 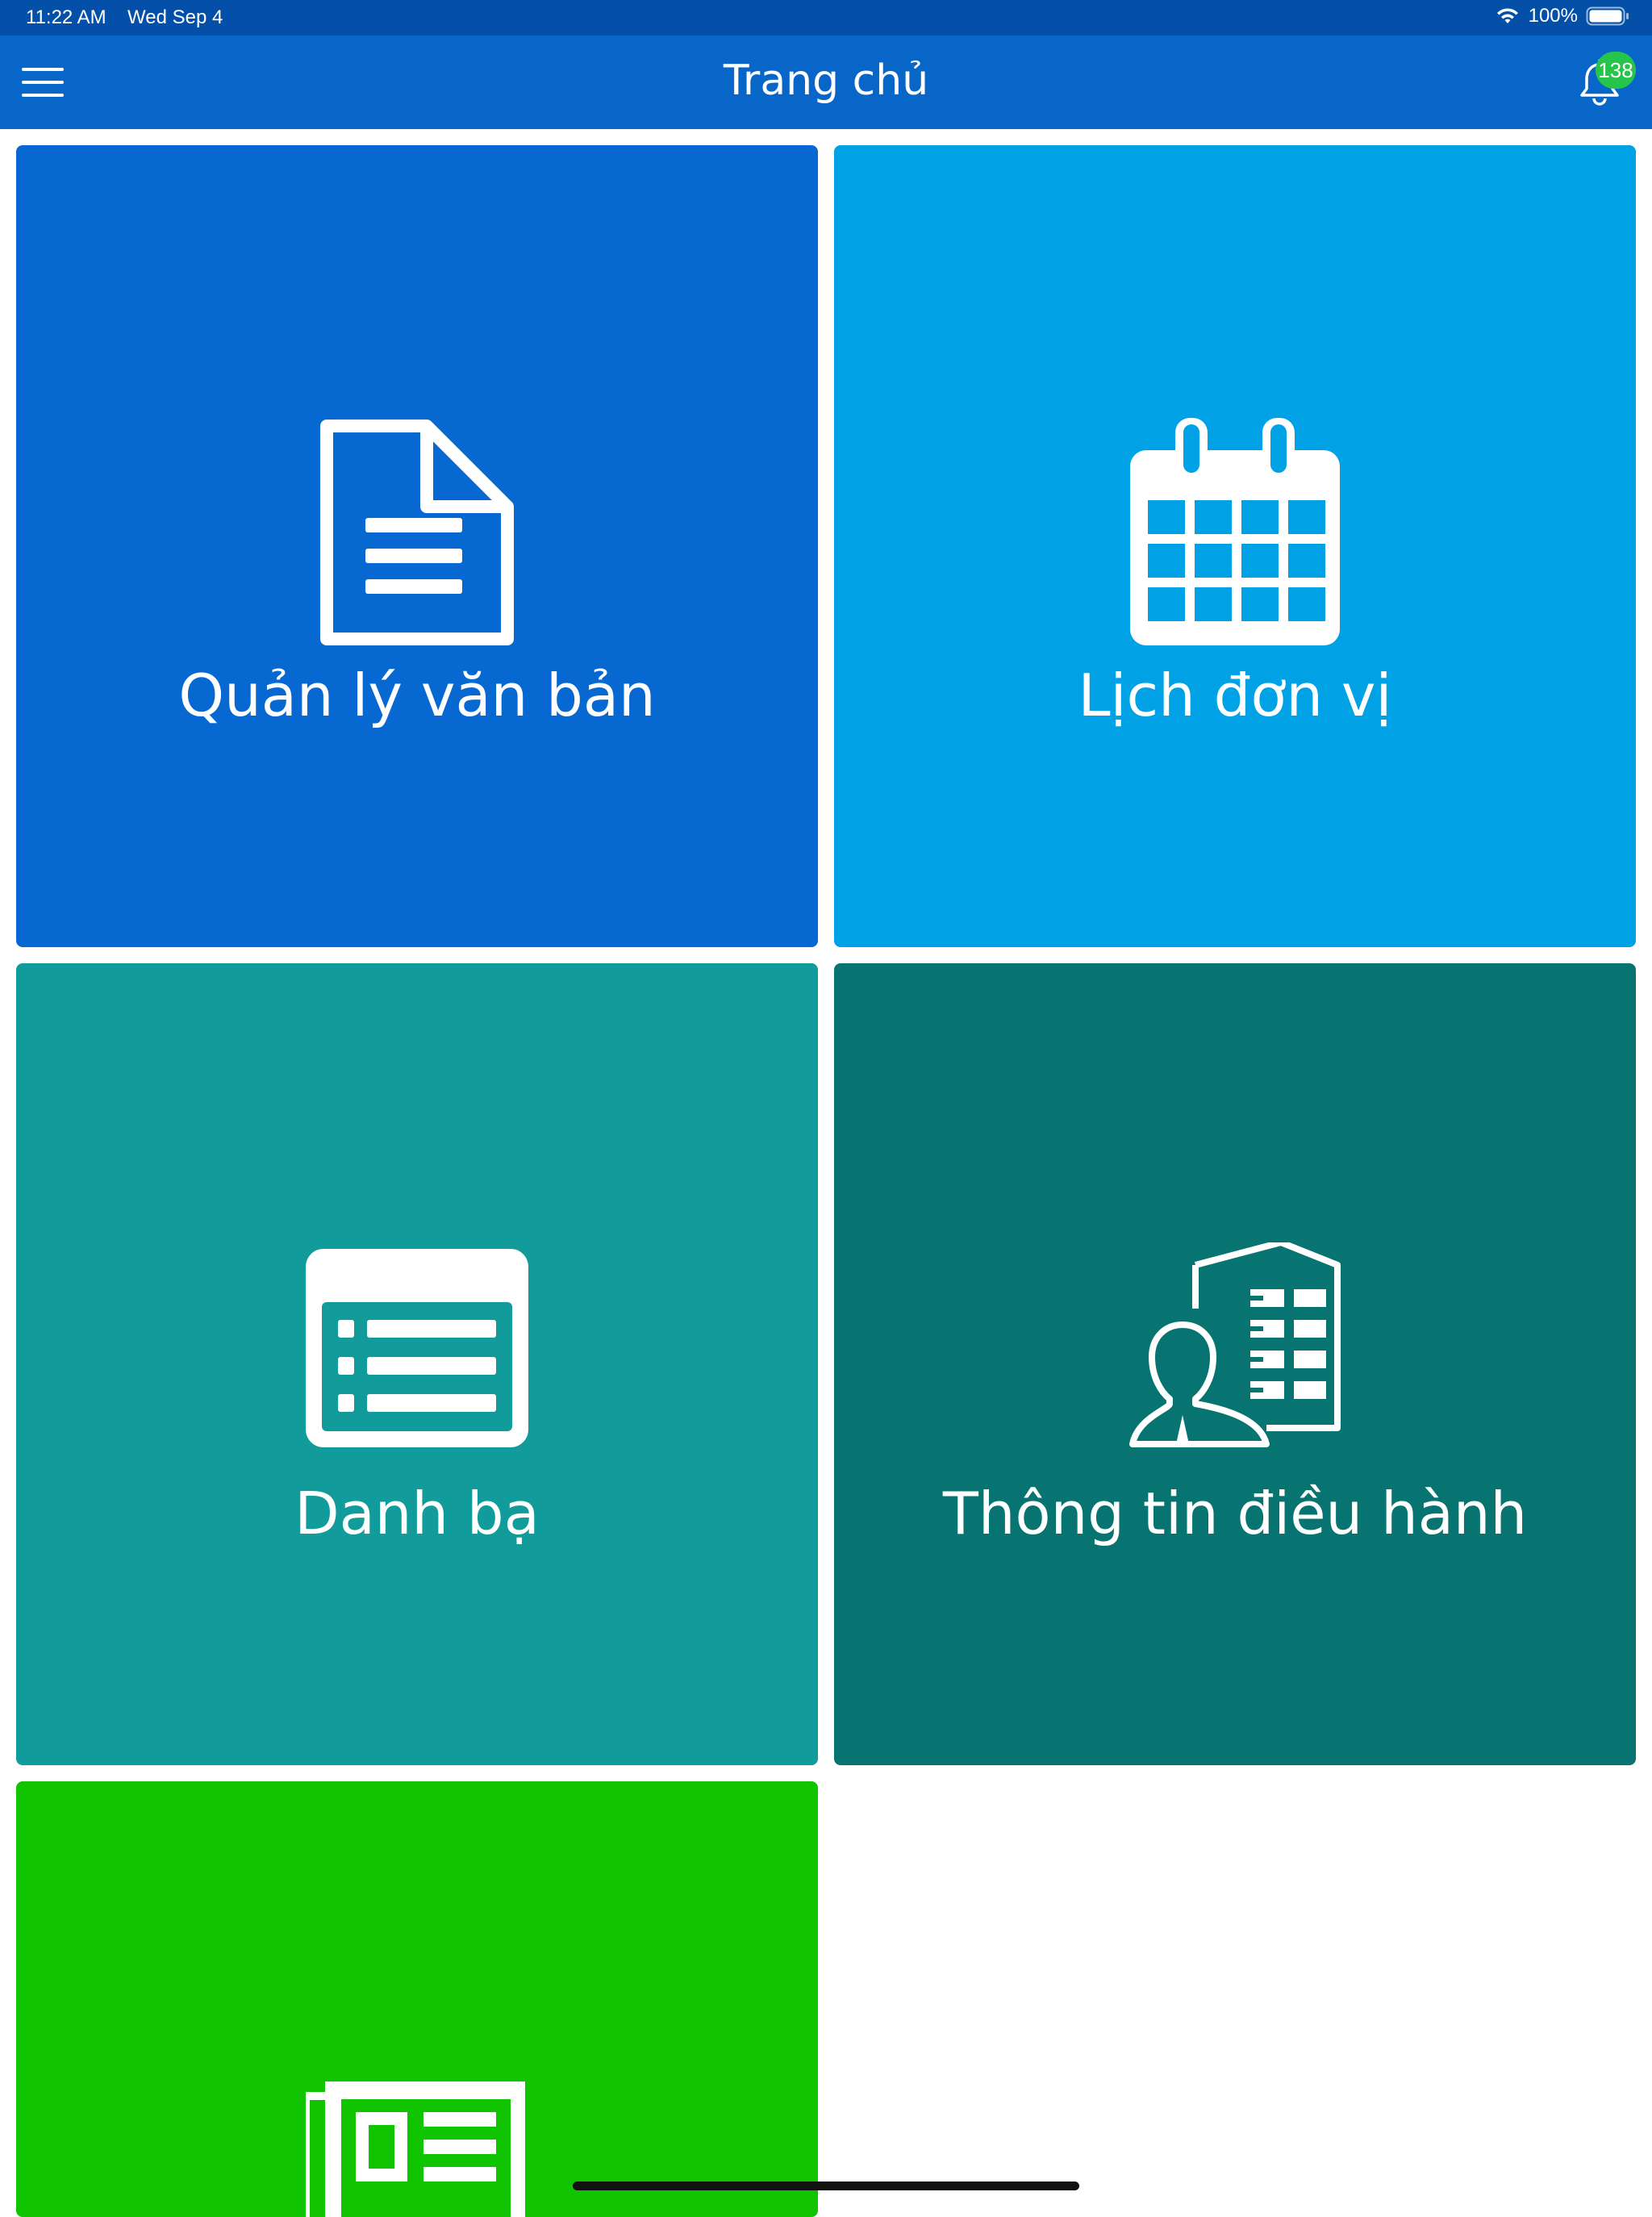 What do you see at coordinates (1235, 1345) in the screenshot?
I see `office-person-icon` at bounding box center [1235, 1345].